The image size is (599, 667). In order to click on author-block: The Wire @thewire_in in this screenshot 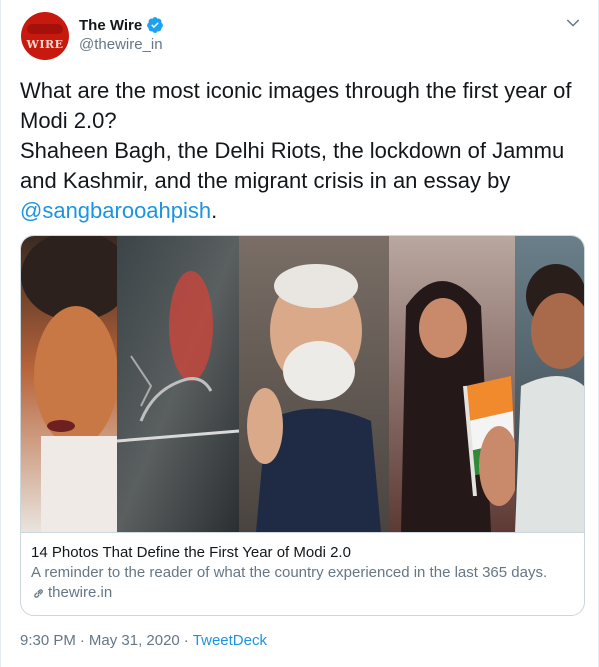, I will do `click(121, 34)`.